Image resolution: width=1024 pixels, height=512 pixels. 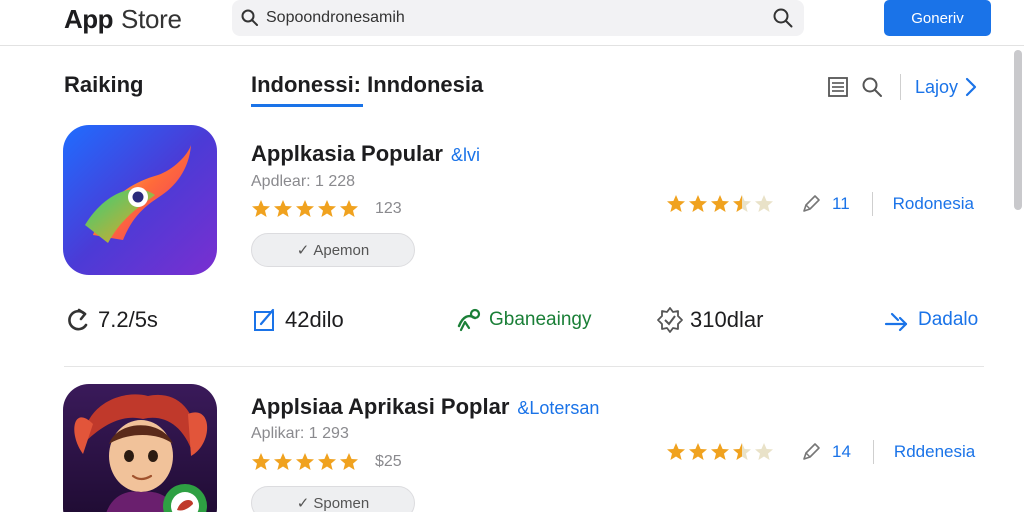 I want to click on search-submit-icon, so click(x=783, y=18).